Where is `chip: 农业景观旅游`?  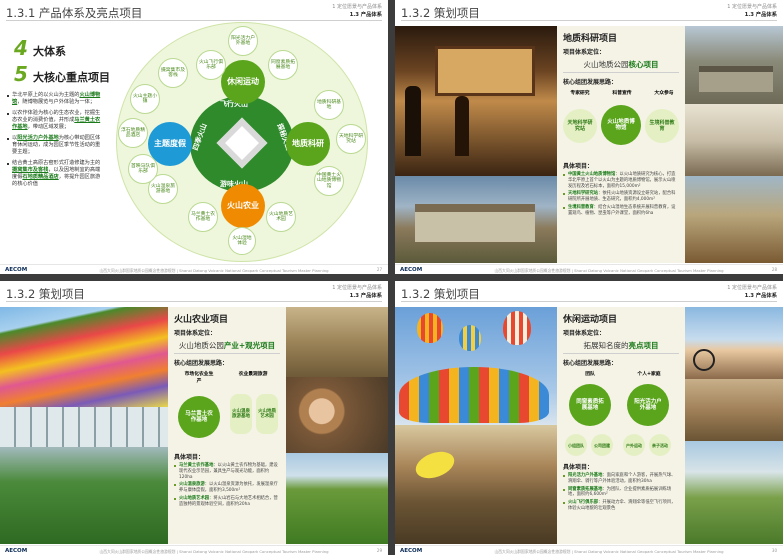 chip: 农业景观旅游 is located at coordinates (253, 374).